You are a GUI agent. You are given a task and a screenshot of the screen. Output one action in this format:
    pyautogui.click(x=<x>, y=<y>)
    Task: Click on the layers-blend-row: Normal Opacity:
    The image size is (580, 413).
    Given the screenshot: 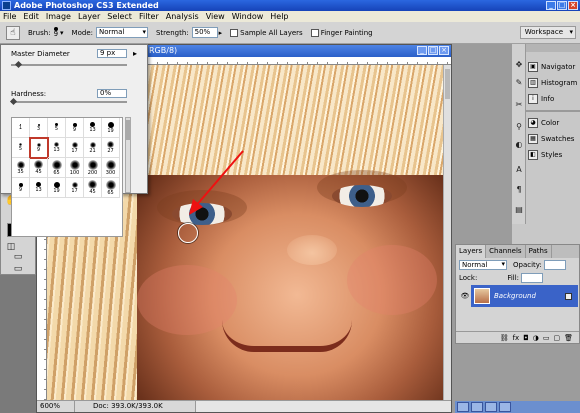 What is the action you would take?
    pyautogui.click(x=512, y=265)
    